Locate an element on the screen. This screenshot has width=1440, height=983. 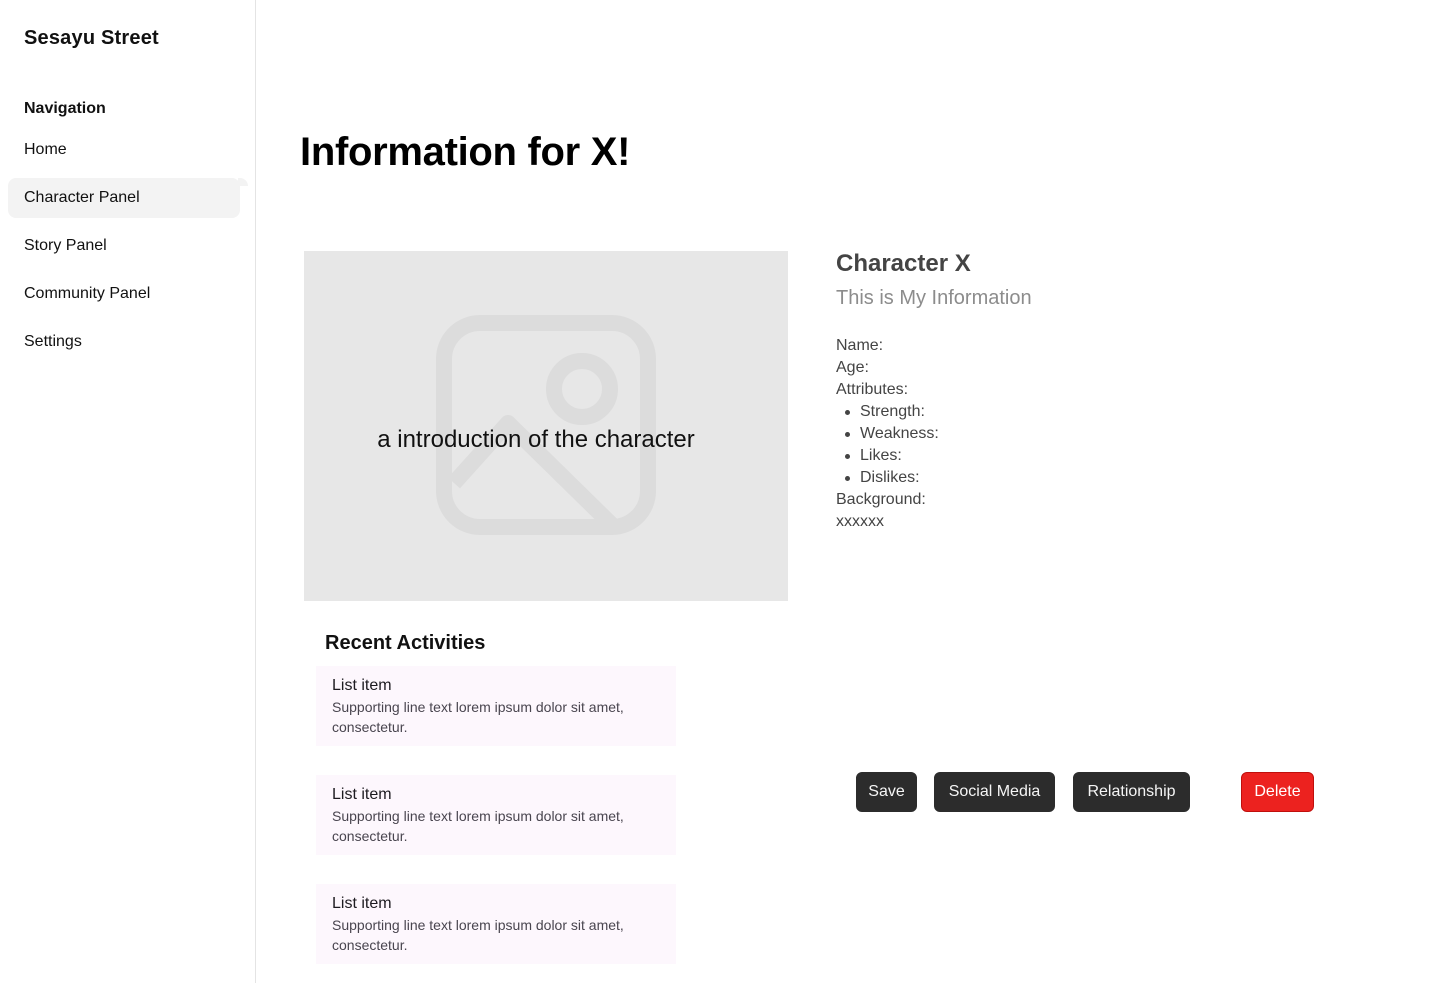
active-indicator is located at coordinates (243, 182).